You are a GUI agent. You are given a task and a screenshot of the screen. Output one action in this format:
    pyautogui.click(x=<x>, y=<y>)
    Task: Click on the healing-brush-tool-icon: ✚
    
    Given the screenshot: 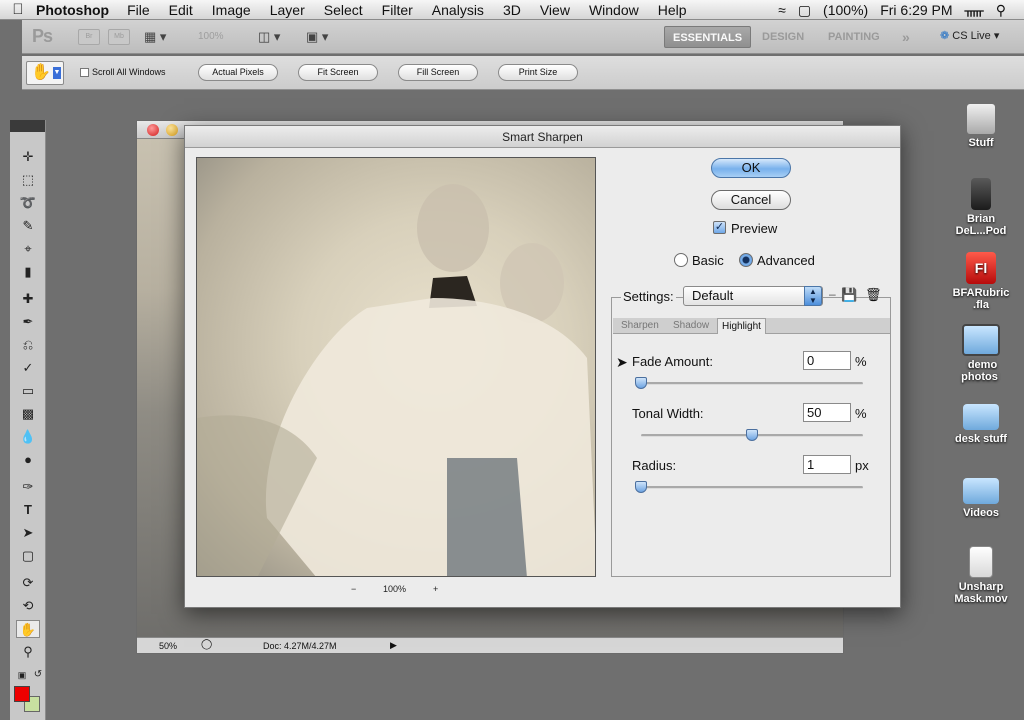 What is the action you would take?
    pyautogui.click(x=28, y=299)
    